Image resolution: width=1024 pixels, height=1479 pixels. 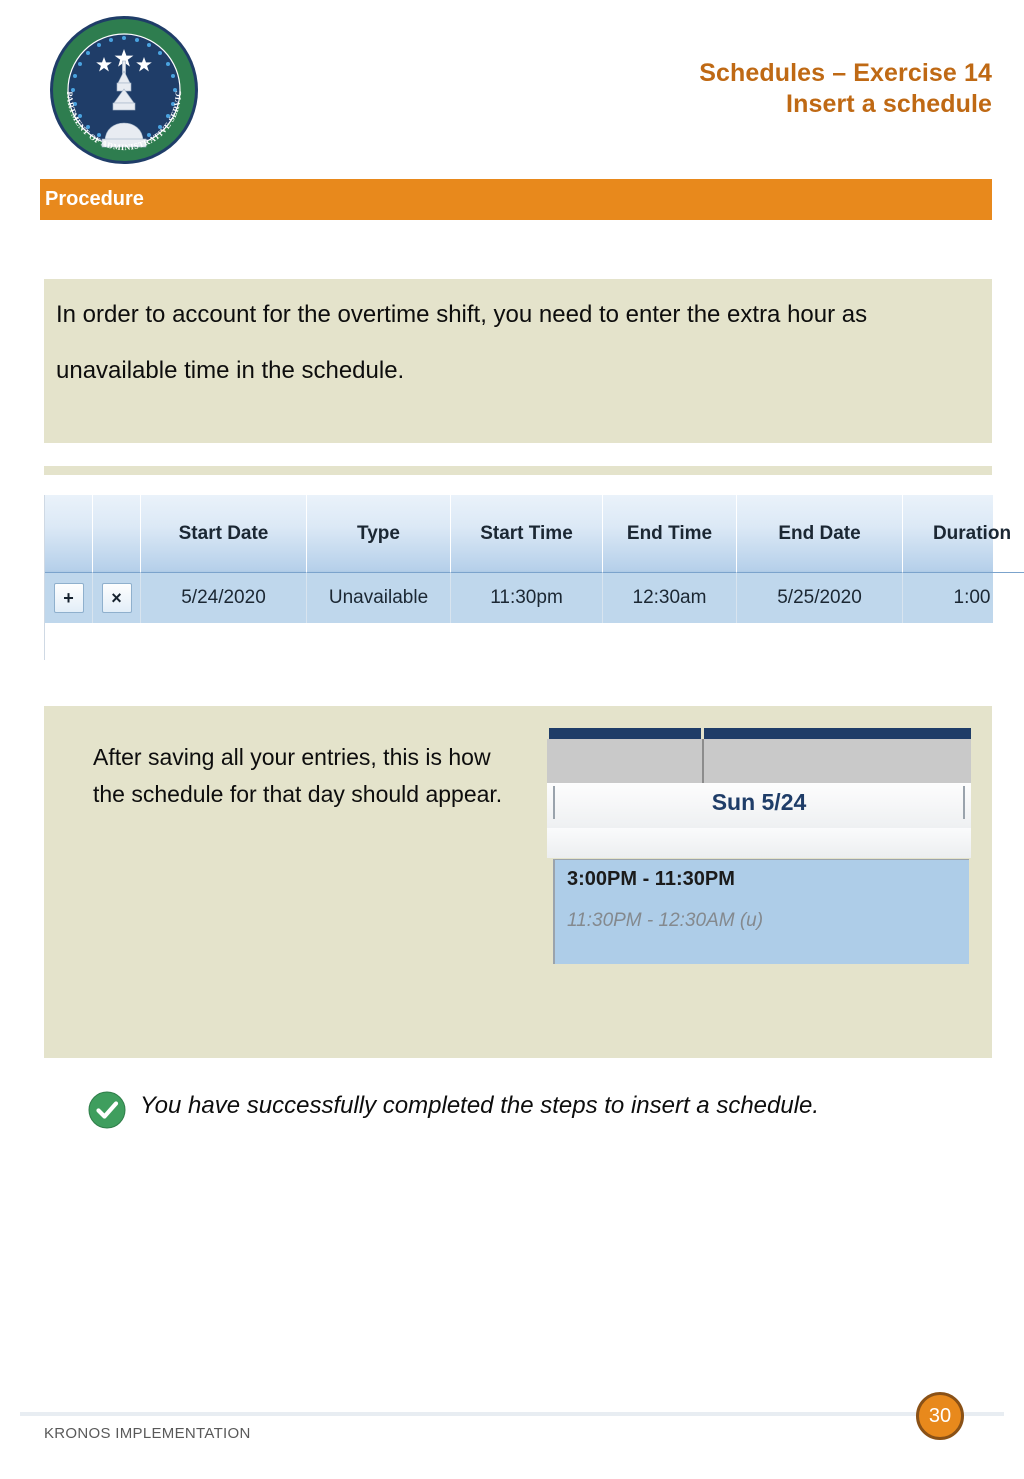 What do you see at coordinates (94, 199) in the screenshot?
I see `section-banner-label: Procedure` at bounding box center [94, 199].